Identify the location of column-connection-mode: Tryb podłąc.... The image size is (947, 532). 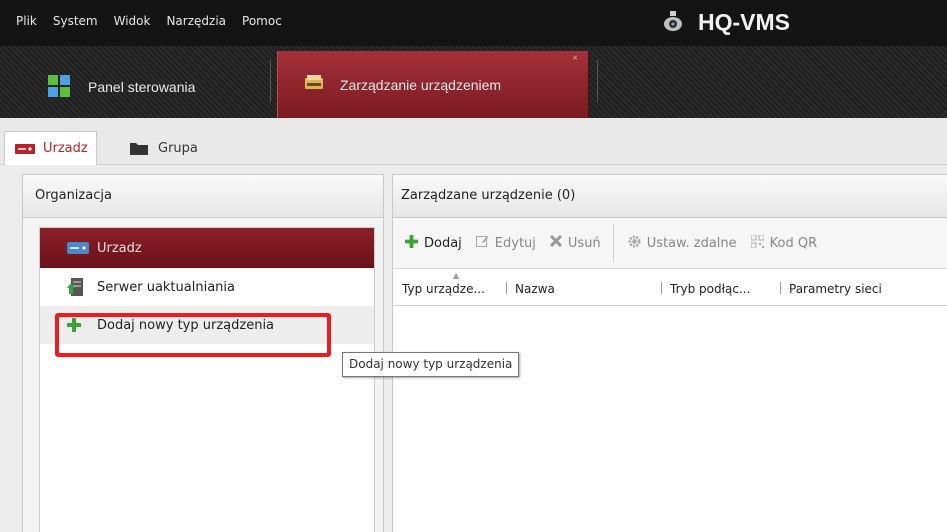
(721, 289).